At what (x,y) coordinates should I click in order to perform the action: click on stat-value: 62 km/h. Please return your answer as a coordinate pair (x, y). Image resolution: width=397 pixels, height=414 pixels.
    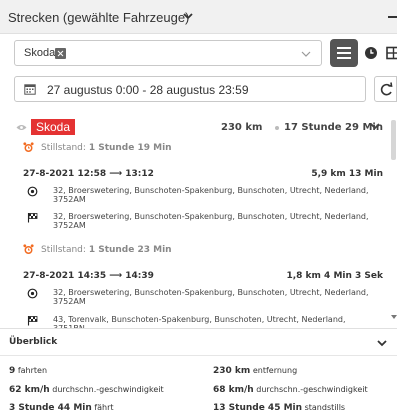
    Looking at the image, I should click on (29, 390).